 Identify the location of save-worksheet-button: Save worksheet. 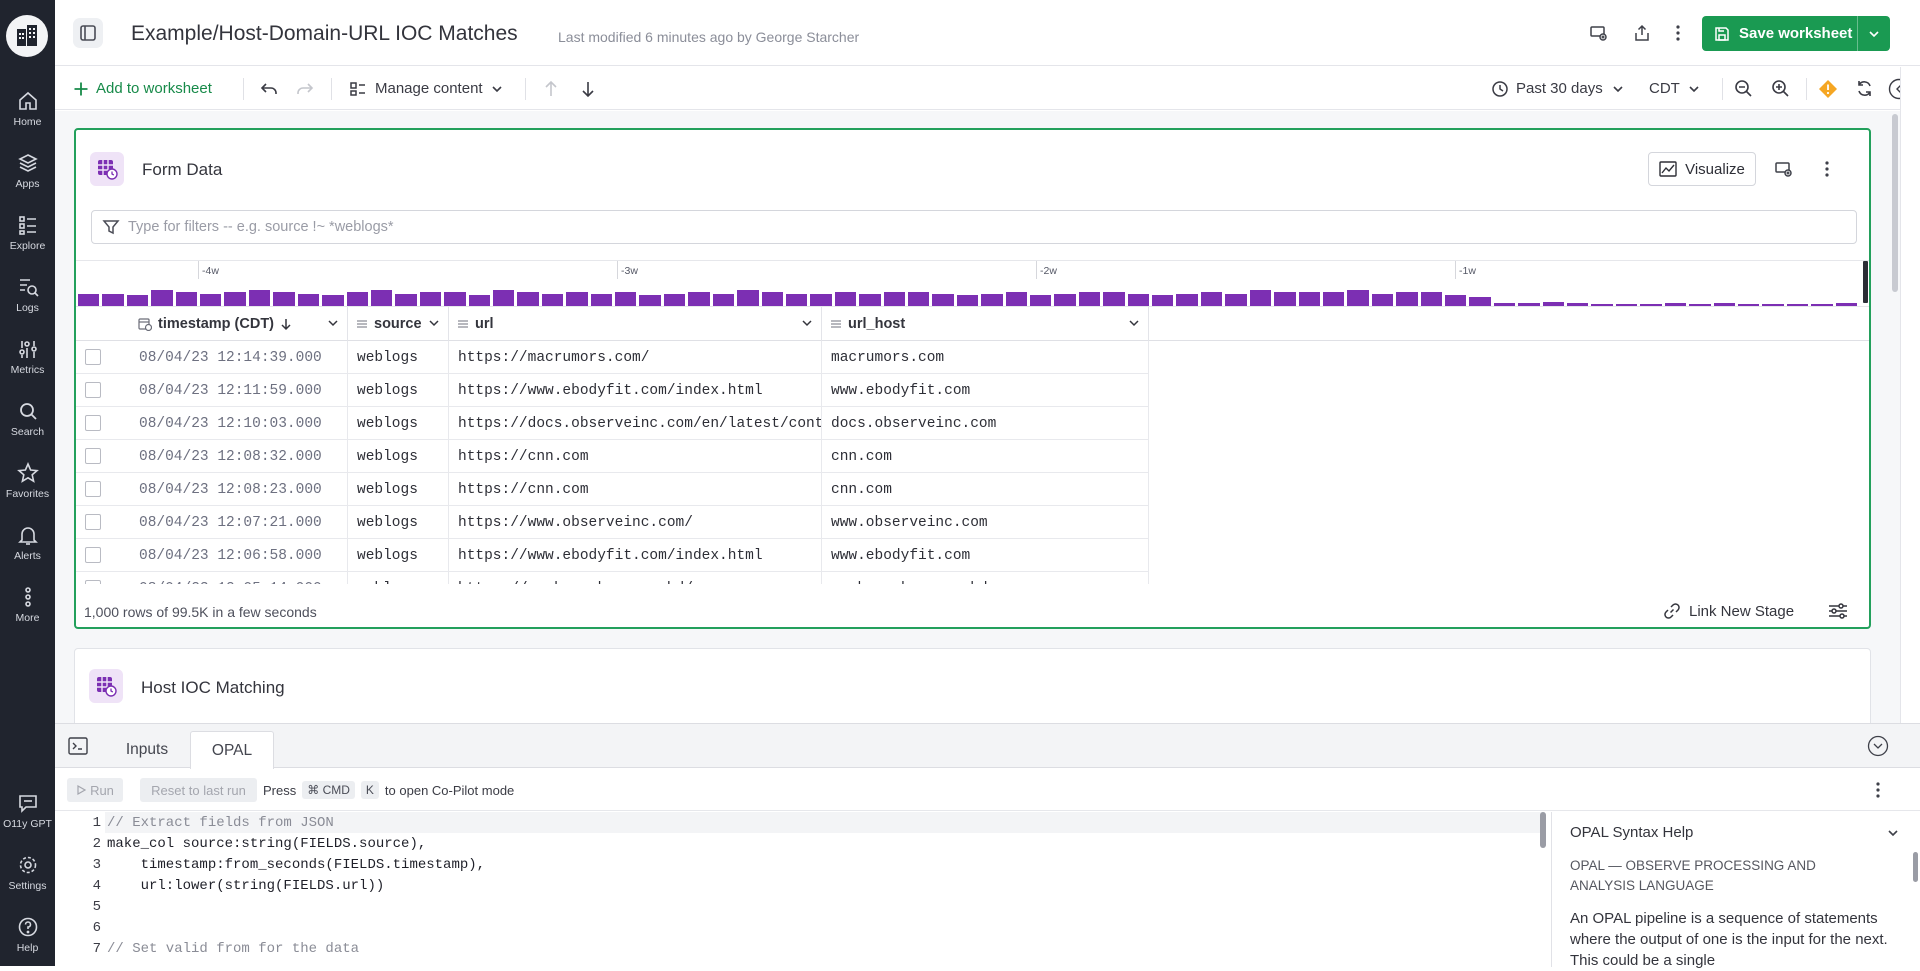
(1796, 33).